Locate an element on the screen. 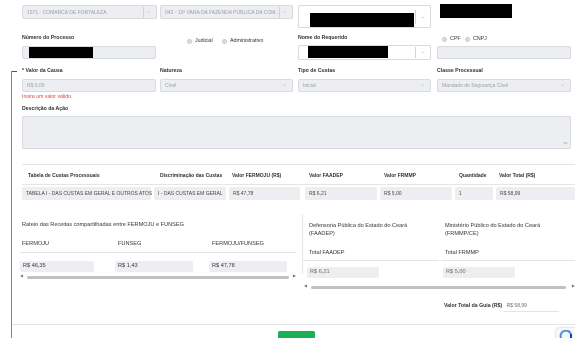 This screenshot has width=575, height=338. tipo-custas-label: Tipo de Custas is located at coordinates (317, 71).